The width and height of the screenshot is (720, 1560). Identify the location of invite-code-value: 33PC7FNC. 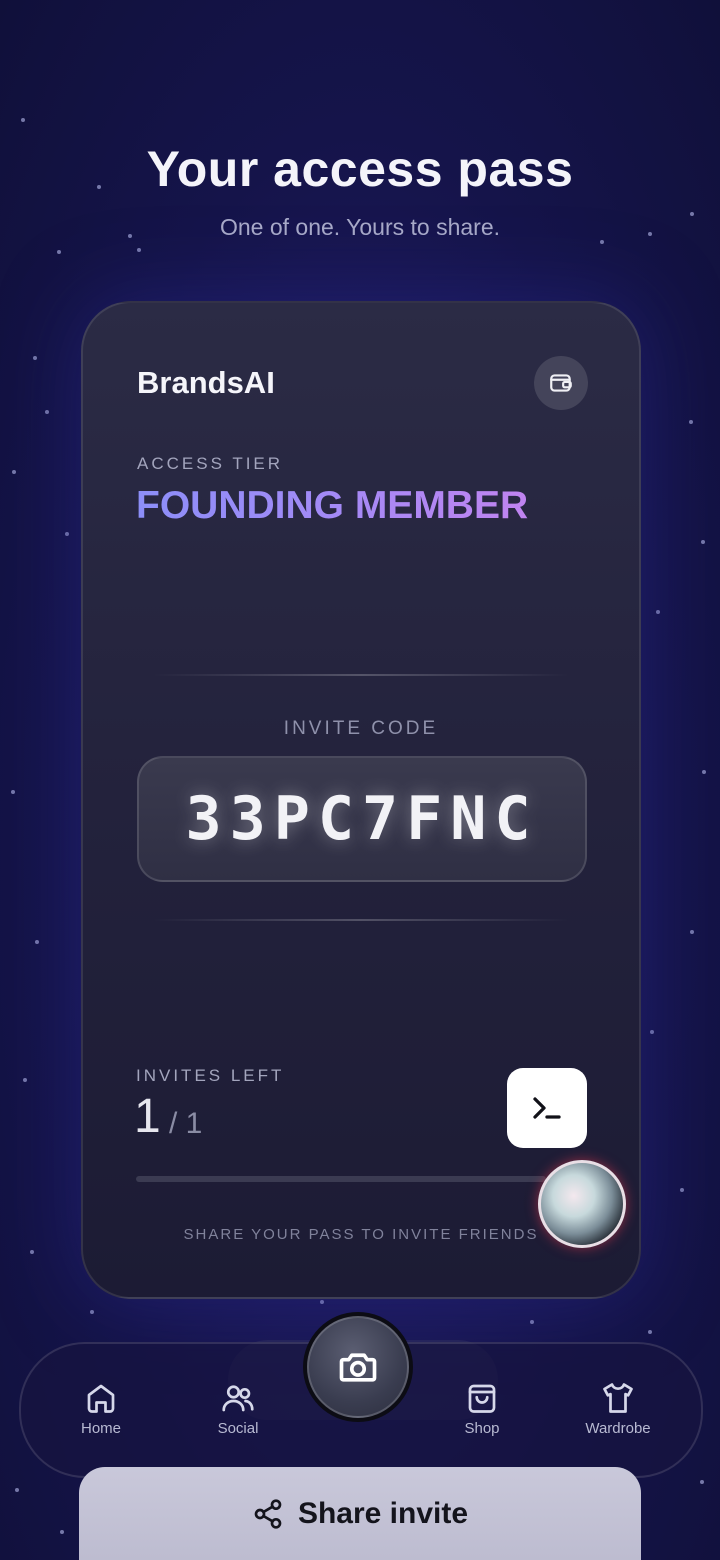
(362, 819).